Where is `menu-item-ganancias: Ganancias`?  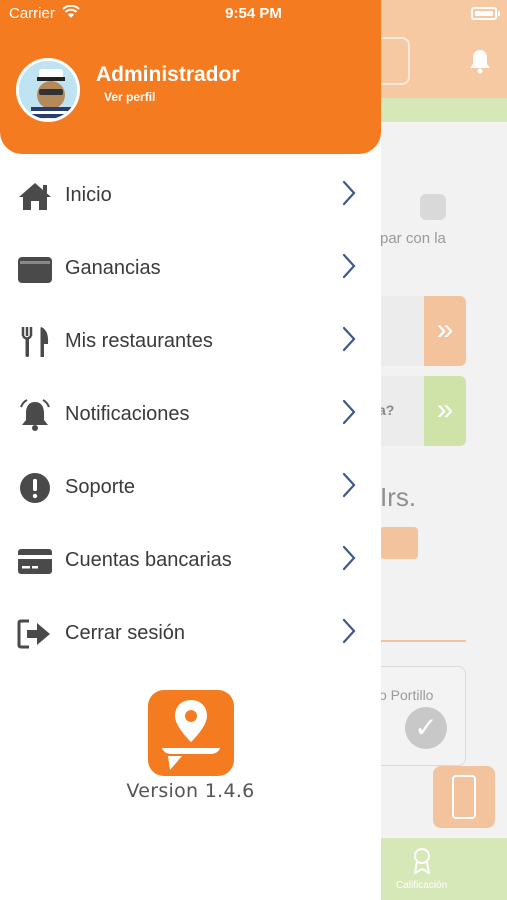
menu-item-ganancias: Ganancias is located at coordinates (190, 269).